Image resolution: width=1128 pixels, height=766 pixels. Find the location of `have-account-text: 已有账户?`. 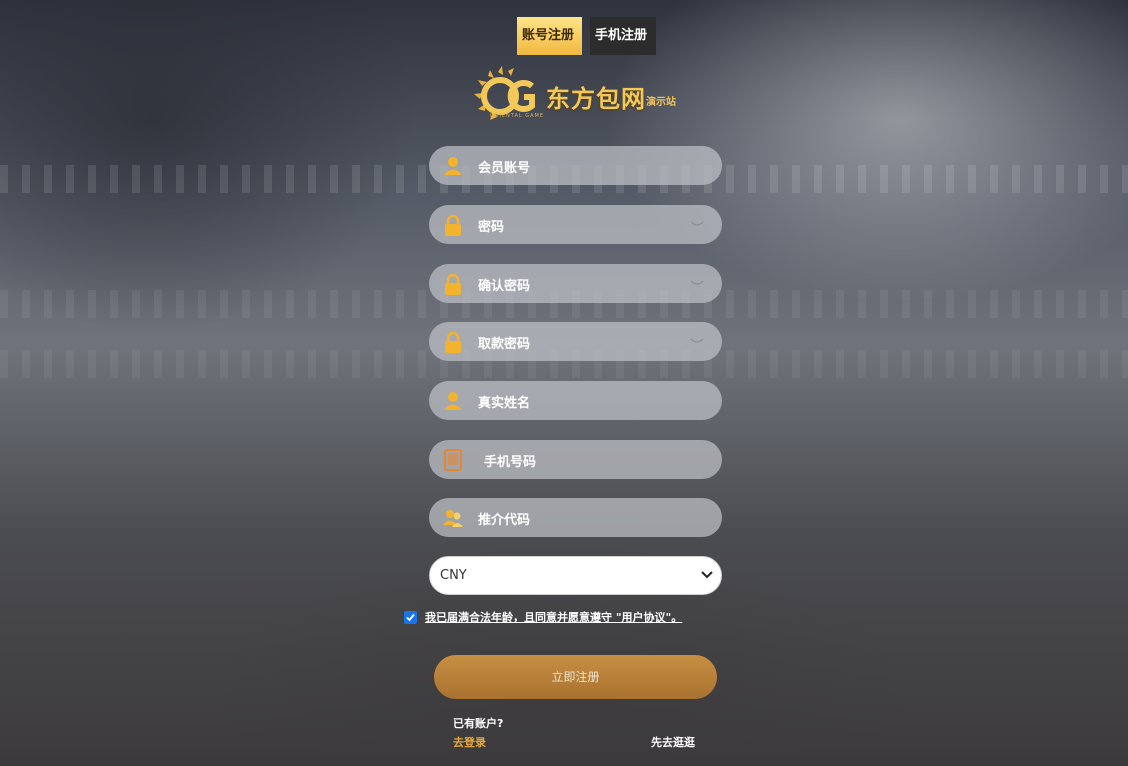

have-account-text: 已有账户? is located at coordinates (478, 723).